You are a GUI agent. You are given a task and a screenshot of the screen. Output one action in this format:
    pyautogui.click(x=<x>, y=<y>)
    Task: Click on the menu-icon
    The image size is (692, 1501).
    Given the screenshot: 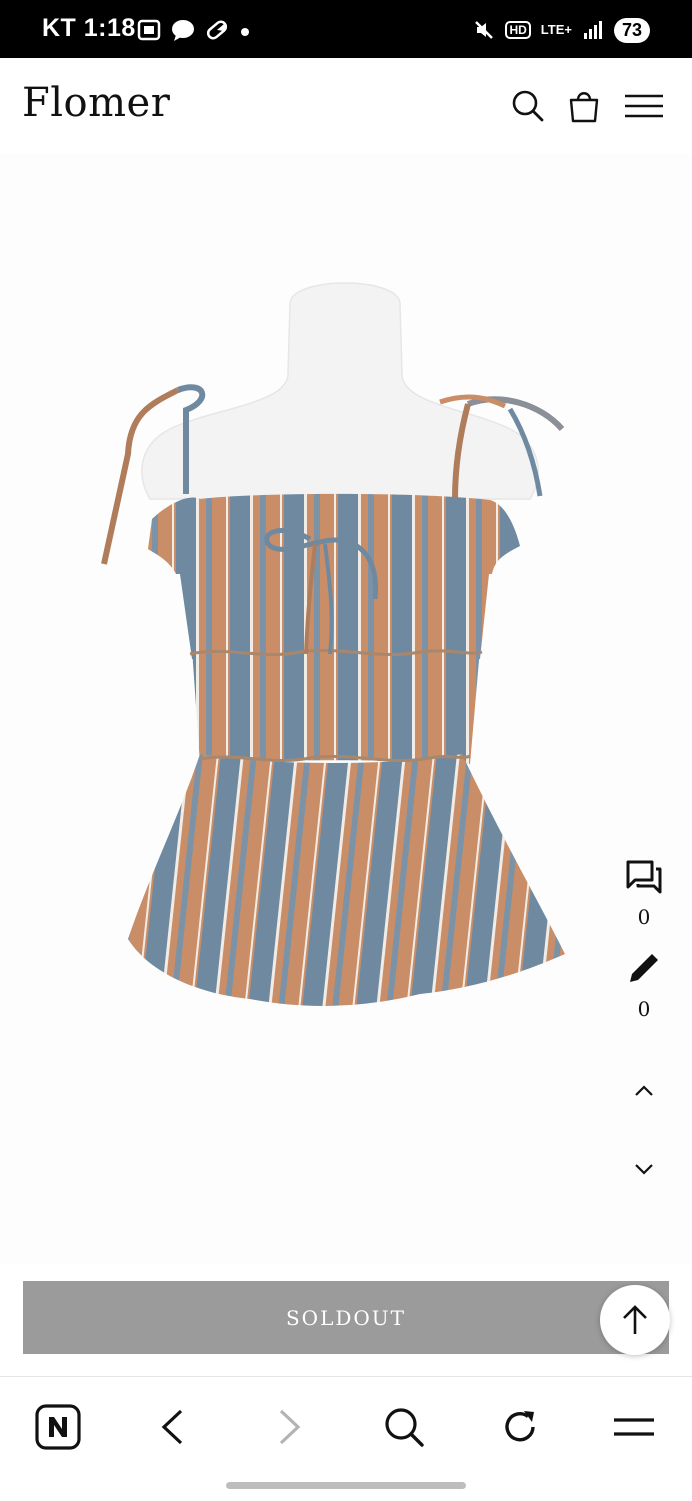 What is the action you would take?
    pyautogui.click(x=634, y=1427)
    